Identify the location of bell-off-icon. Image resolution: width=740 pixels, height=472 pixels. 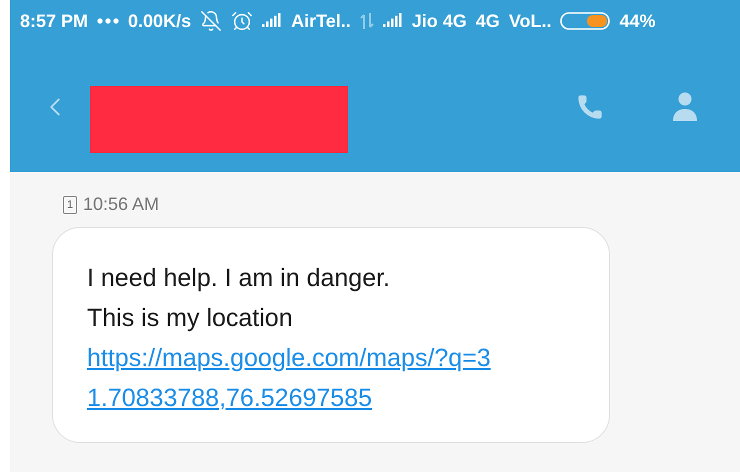
(211, 21).